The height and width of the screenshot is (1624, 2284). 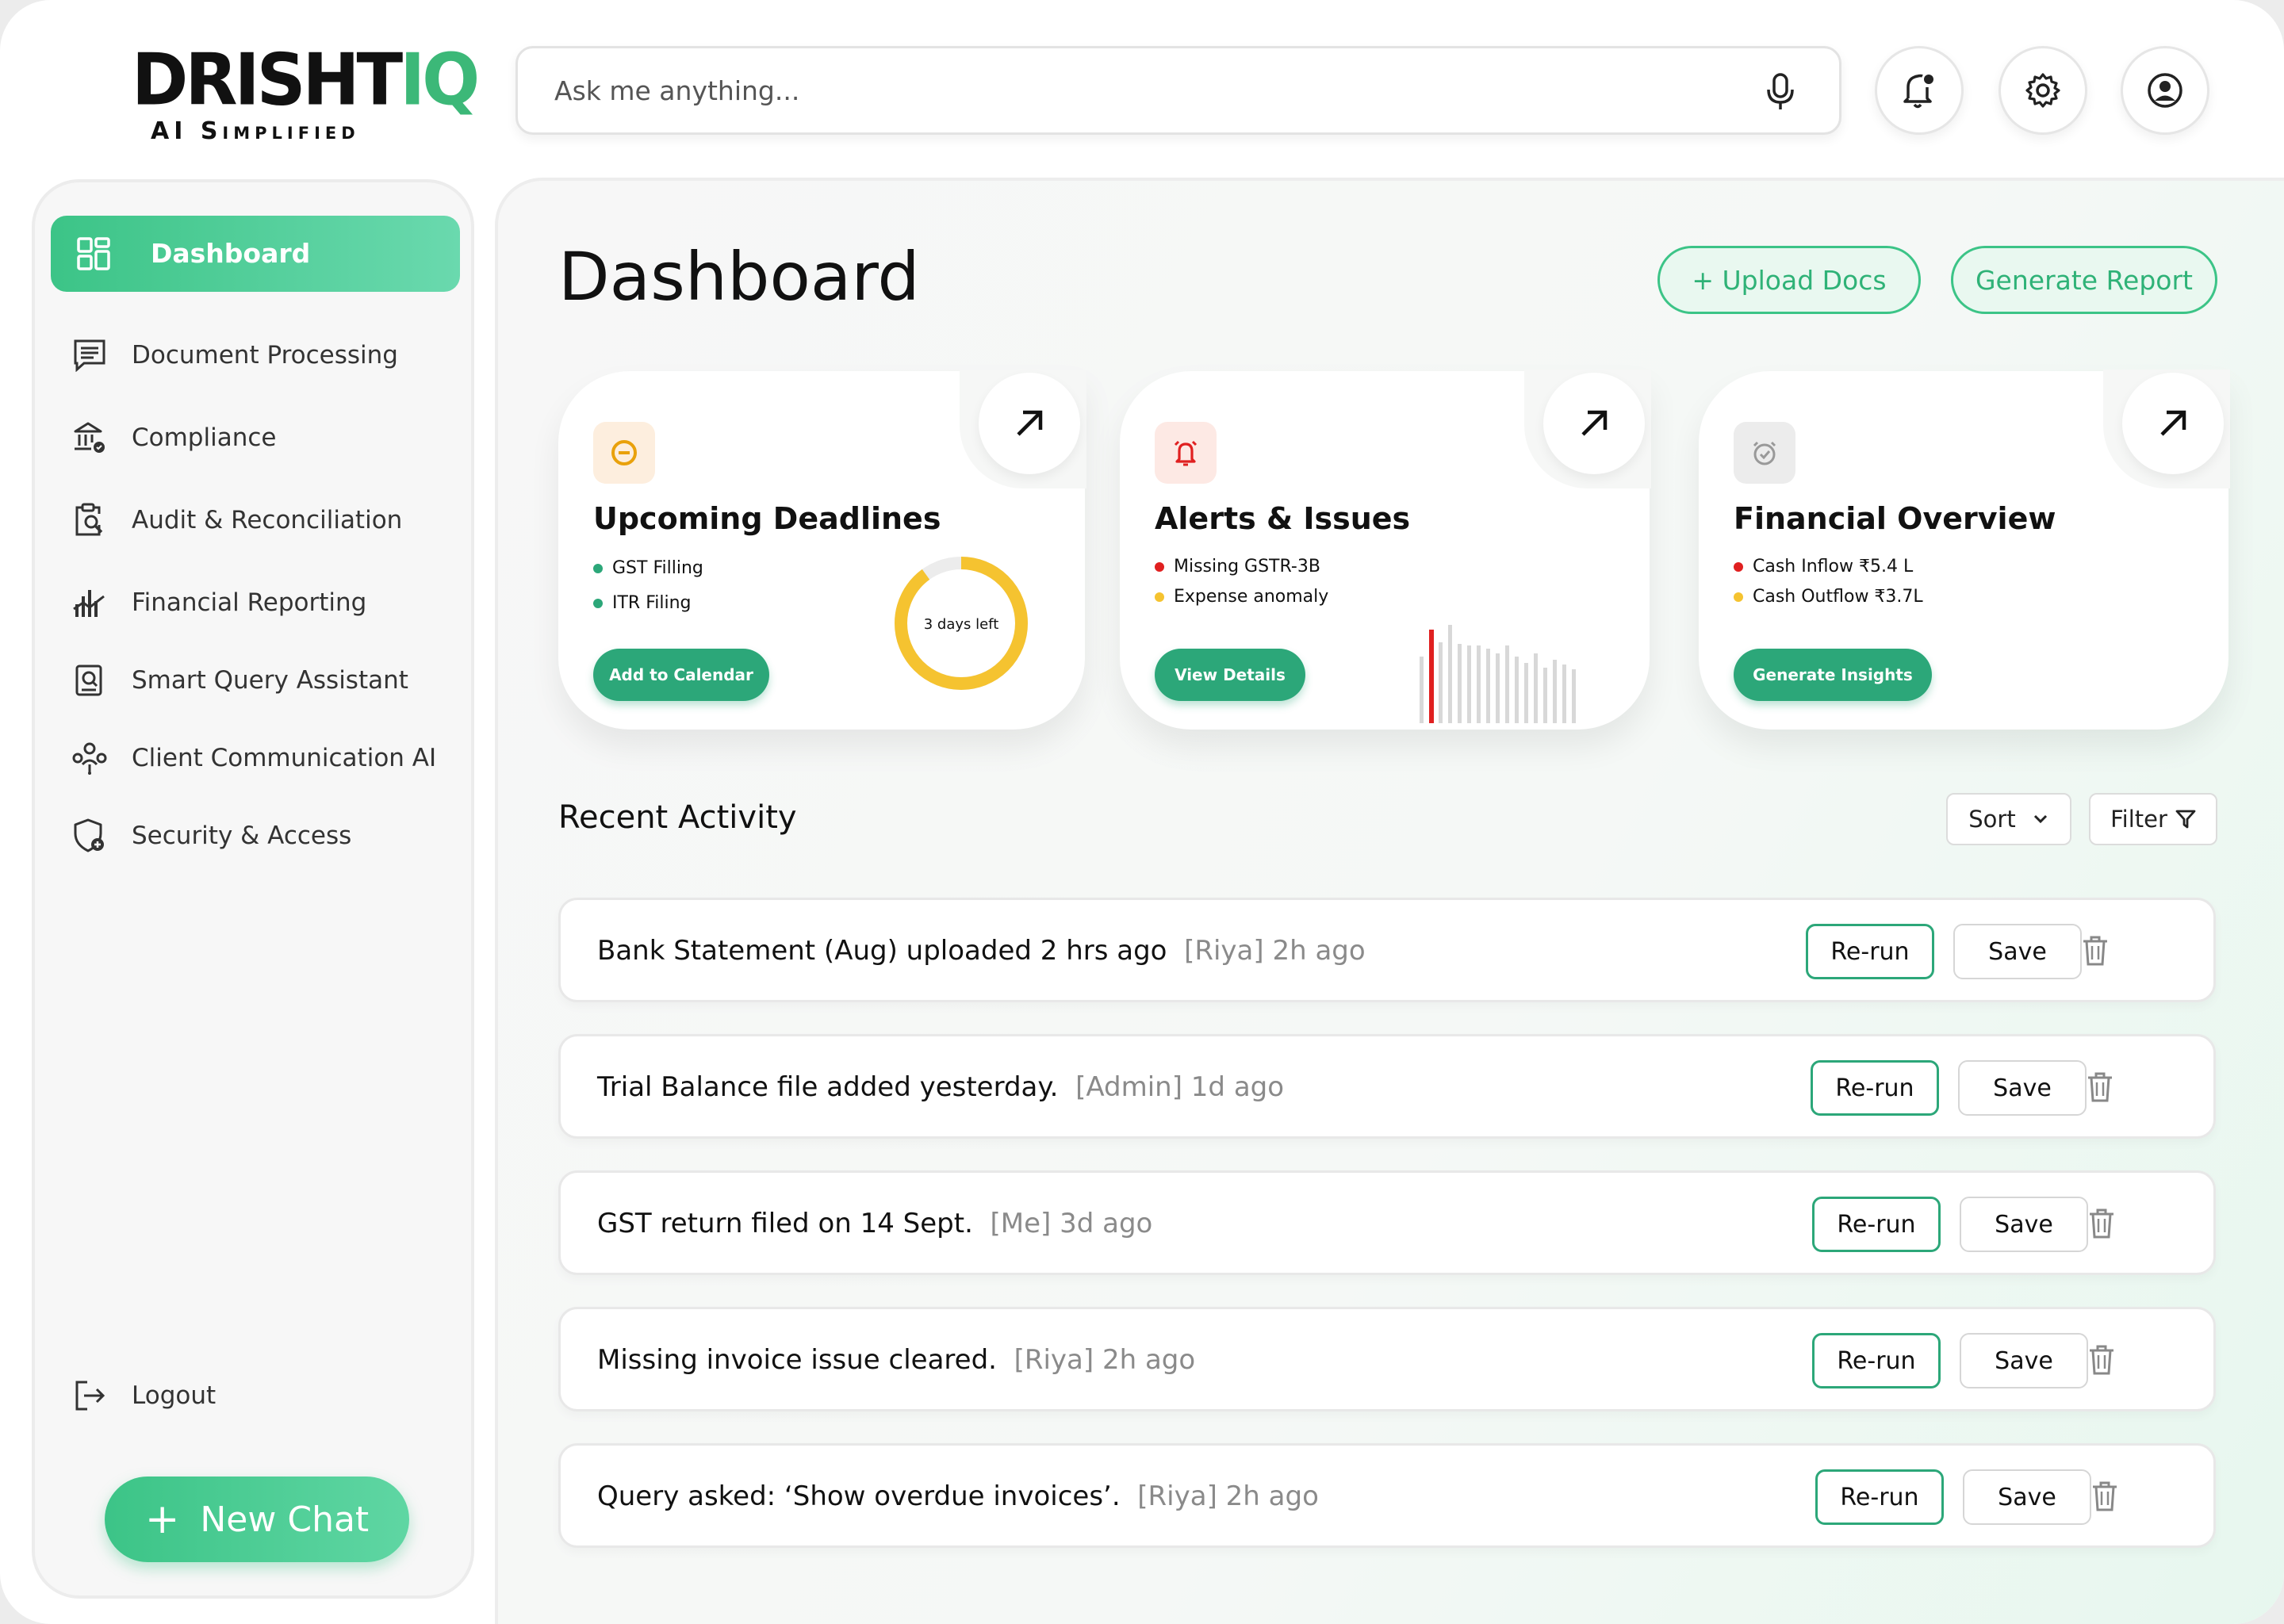 What do you see at coordinates (677, 817) in the screenshot?
I see `recent-activity-title: Recent Activity` at bounding box center [677, 817].